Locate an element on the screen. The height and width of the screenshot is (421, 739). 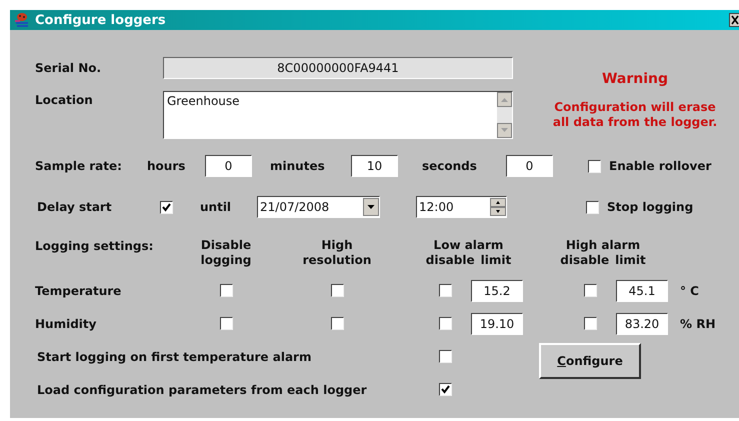
app-icon is located at coordinates (22, 20).